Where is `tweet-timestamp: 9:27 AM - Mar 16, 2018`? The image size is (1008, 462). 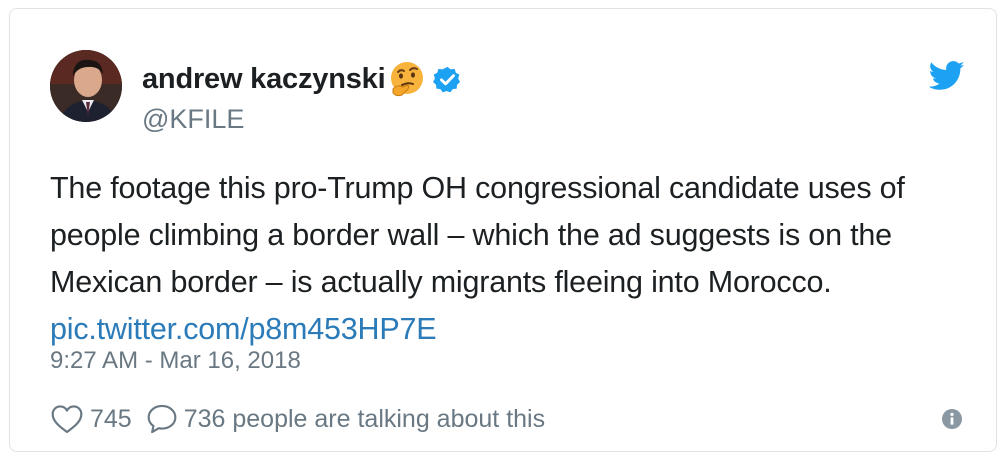
tweet-timestamp: 9:27 AM - Mar 16, 2018 is located at coordinates (175, 361).